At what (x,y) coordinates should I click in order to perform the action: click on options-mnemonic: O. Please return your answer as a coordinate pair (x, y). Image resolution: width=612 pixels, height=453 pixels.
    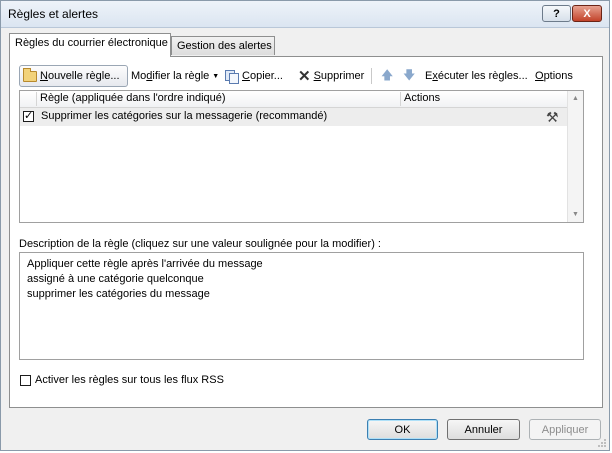
    Looking at the image, I should click on (539, 76).